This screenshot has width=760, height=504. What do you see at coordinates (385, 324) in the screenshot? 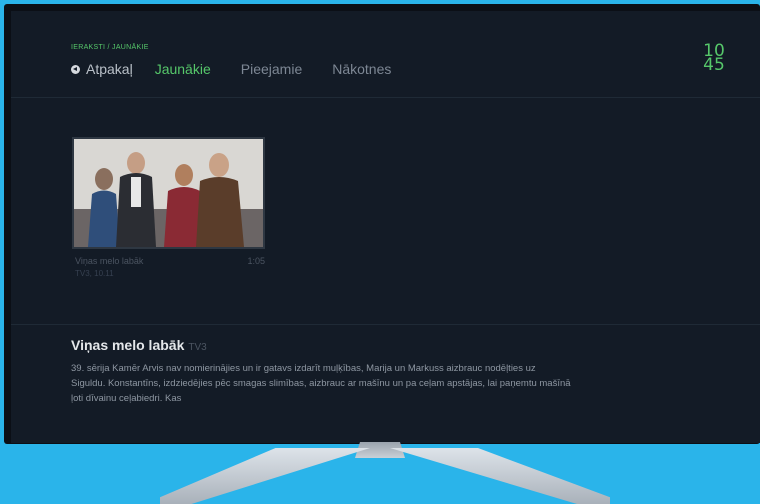
I see `divider` at bounding box center [385, 324].